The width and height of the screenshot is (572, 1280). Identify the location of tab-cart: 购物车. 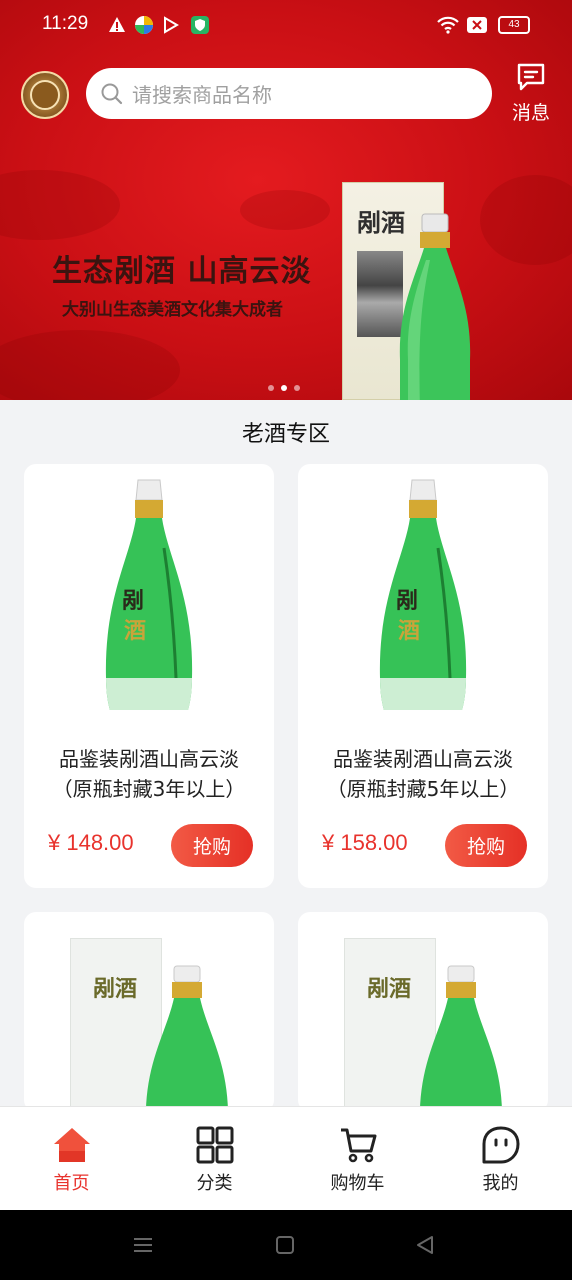
(357, 1159).